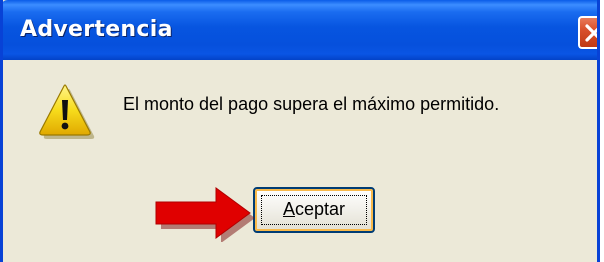  What do you see at coordinates (205, 214) in the screenshot?
I see `red-arrow-icon` at bounding box center [205, 214].